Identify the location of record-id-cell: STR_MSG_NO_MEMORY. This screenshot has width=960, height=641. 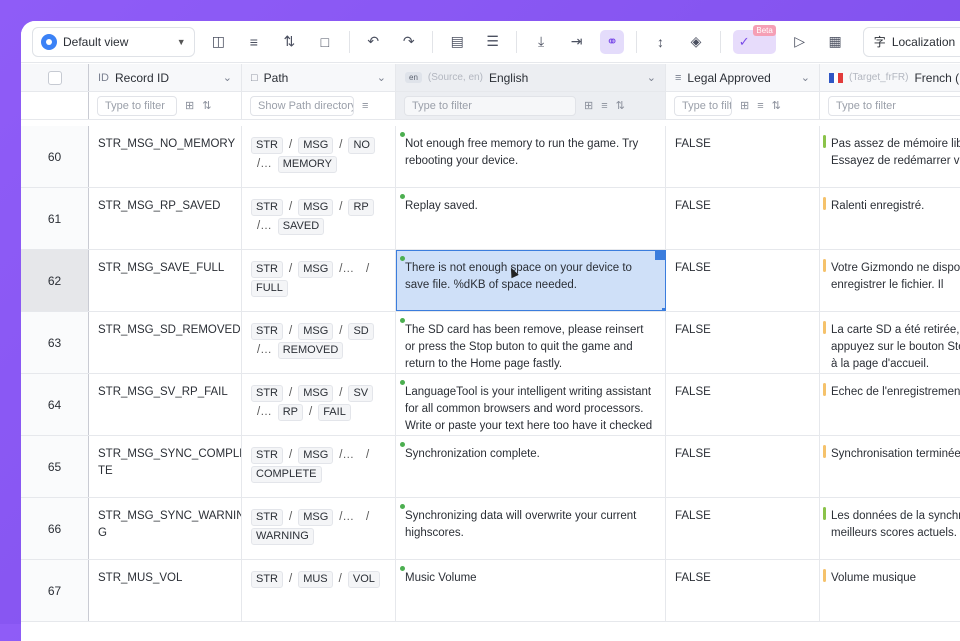
(165, 156).